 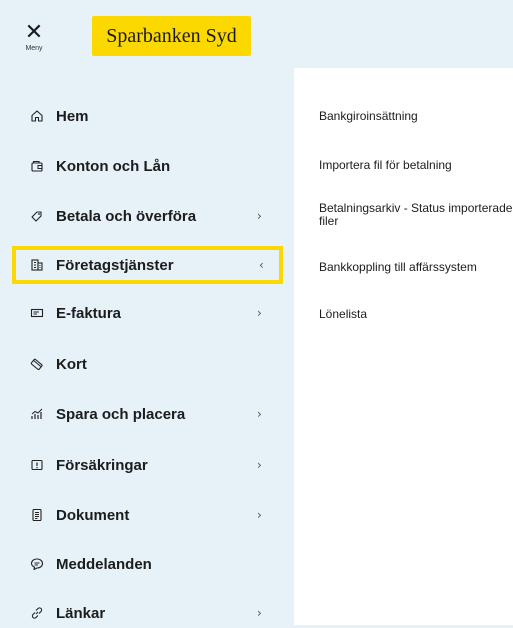 What do you see at coordinates (147, 613) in the screenshot?
I see `sidebar-item-lankar: Länkar ›` at bounding box center [147, 613].